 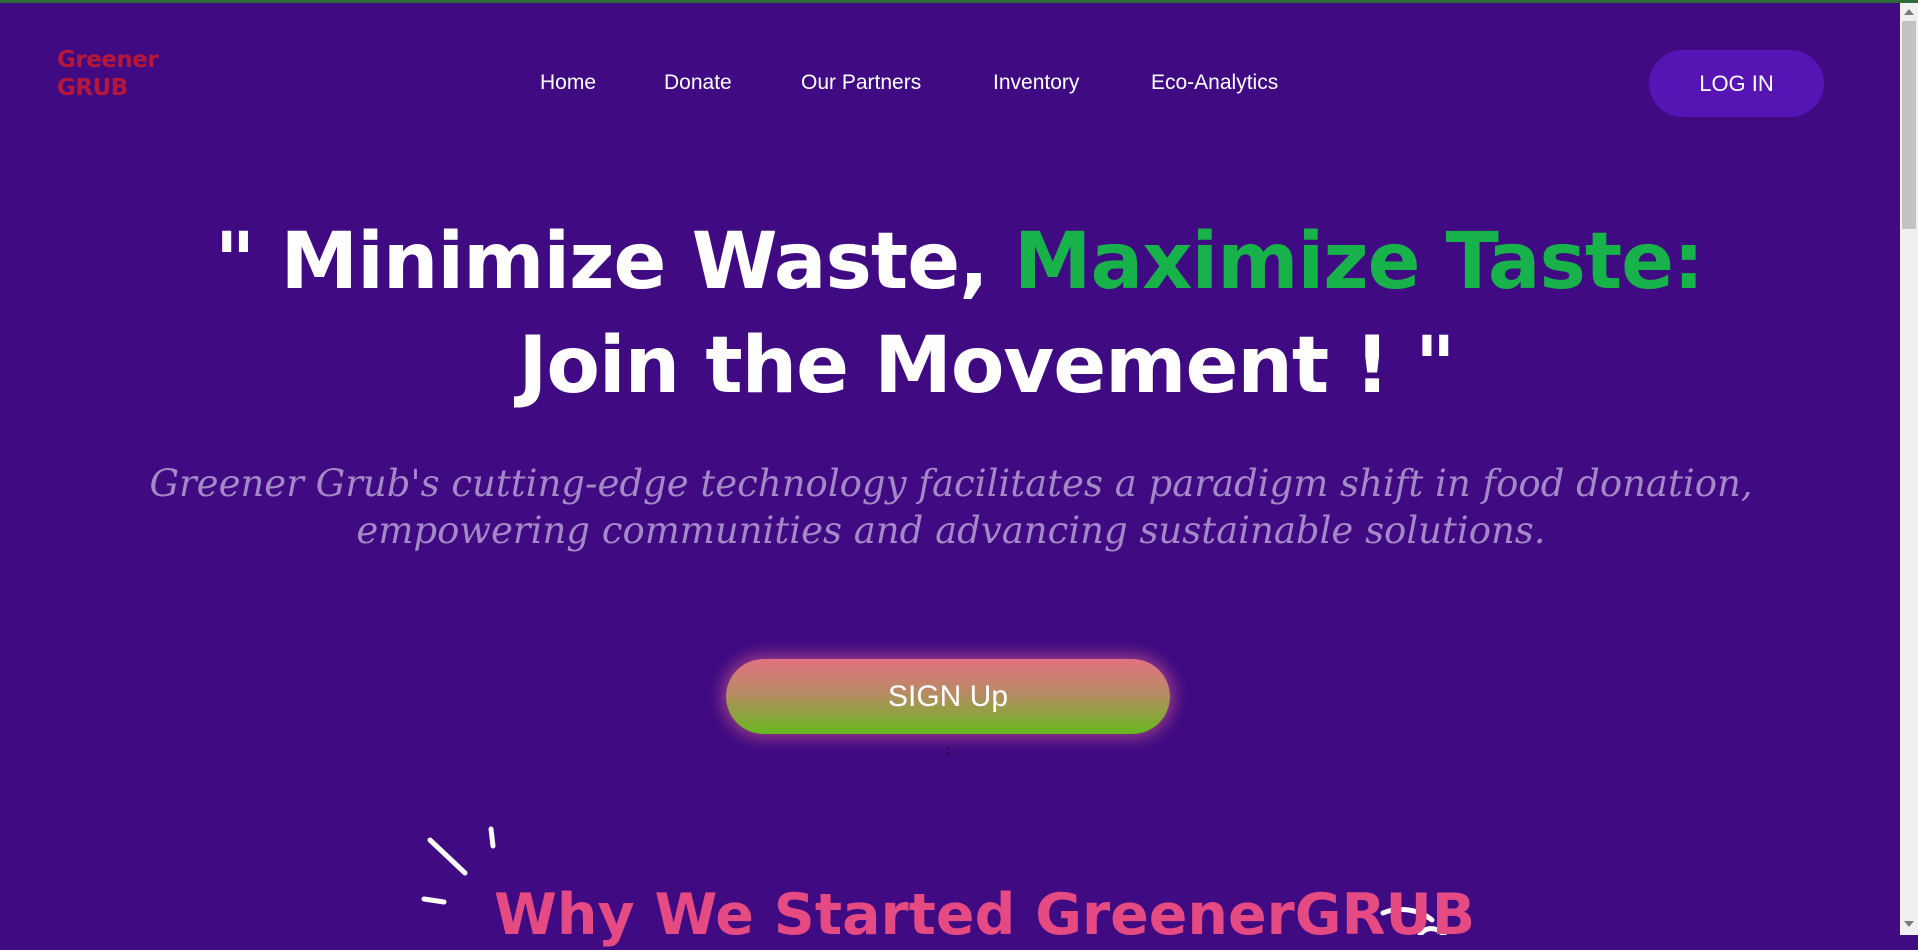 I want to click on section-title: Why We Started GreenerGRUB, so click(x=985, y=915).